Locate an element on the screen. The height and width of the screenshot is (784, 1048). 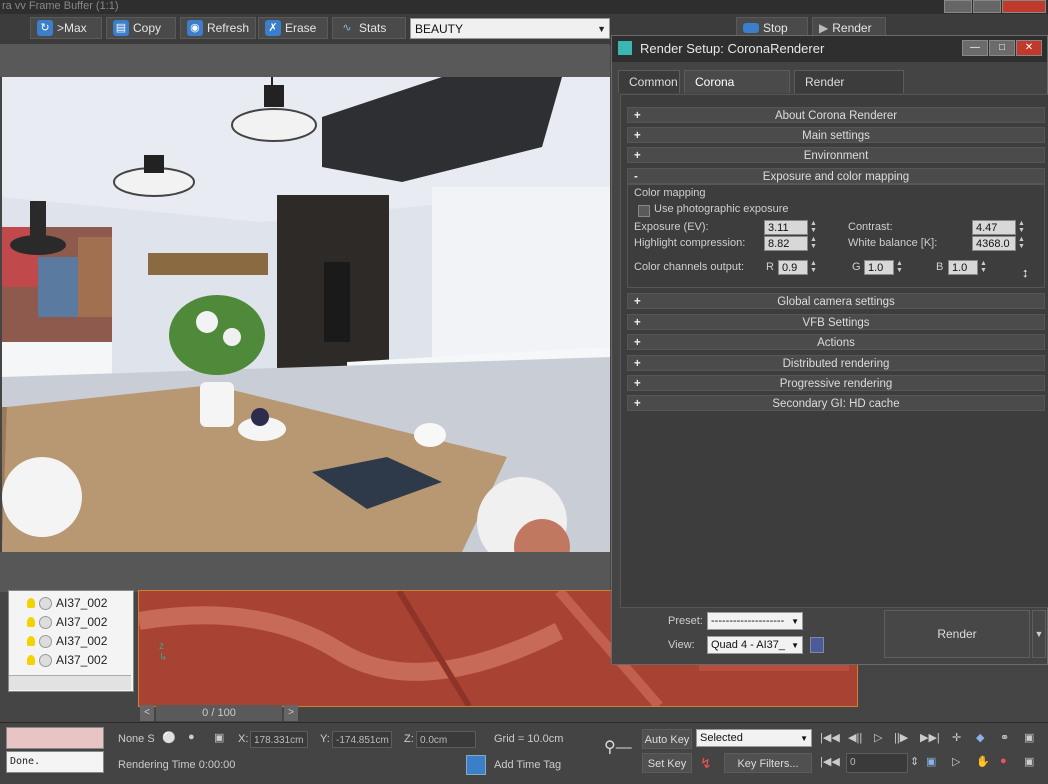
timeline-slider: 0 / 100 is located at coordinates (219, 713).